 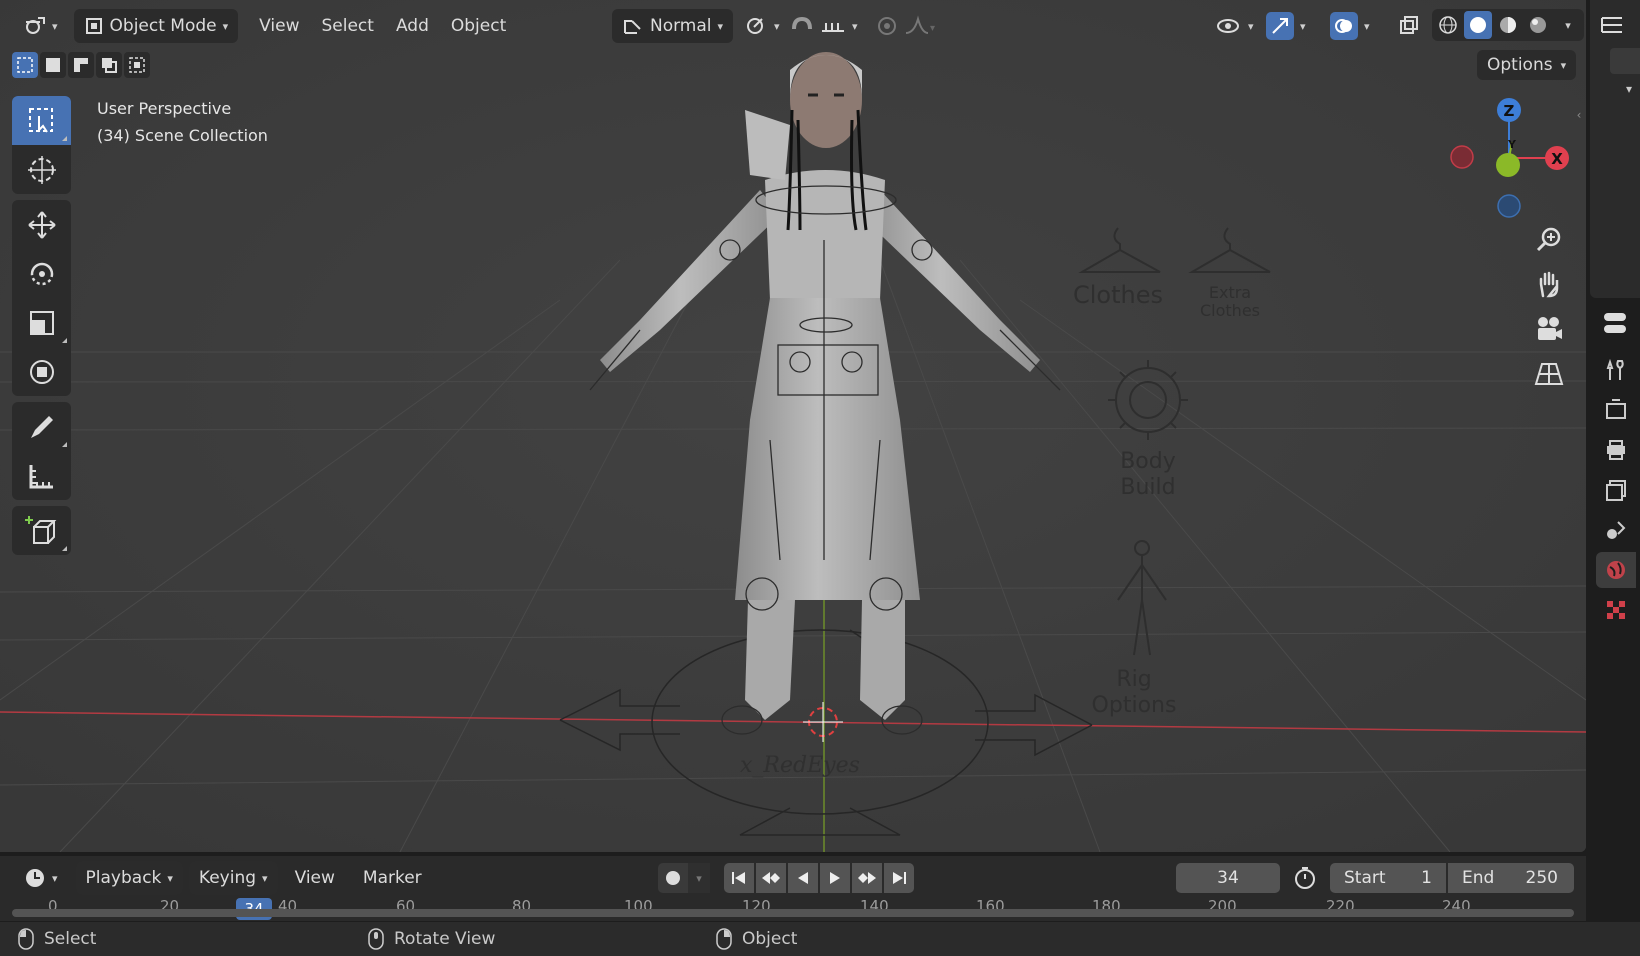 I want to click on transform-orientation-dropdown: Normal ▾, so click(x=673, y=26).